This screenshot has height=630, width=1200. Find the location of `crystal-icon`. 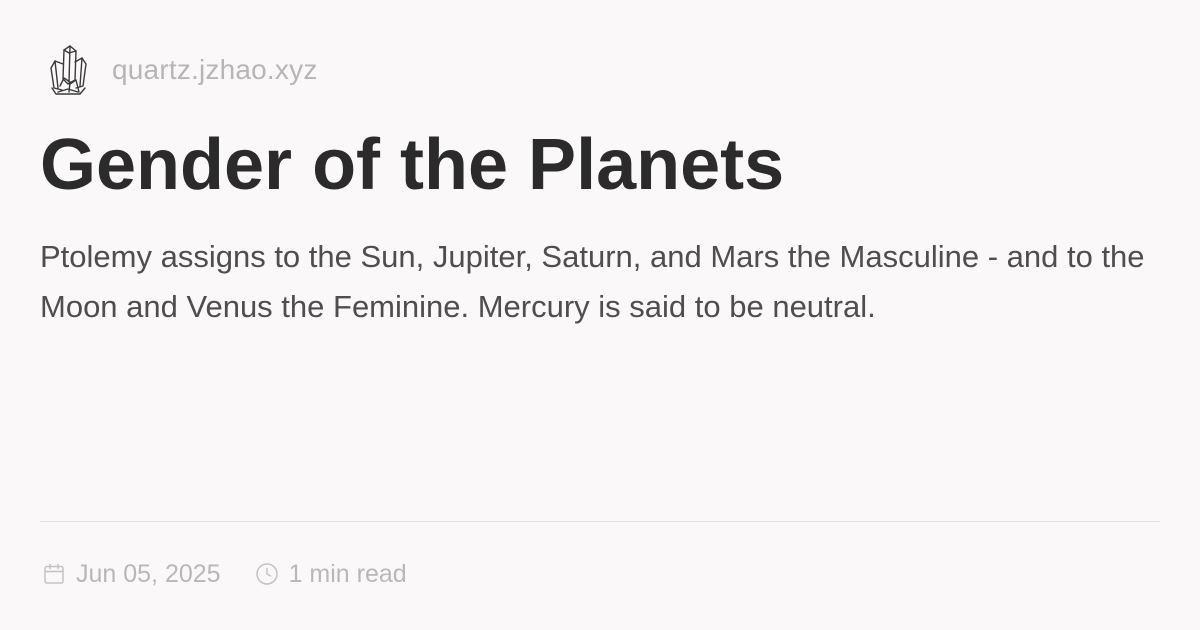

crystal-icon is located at coordinates (68, 70).